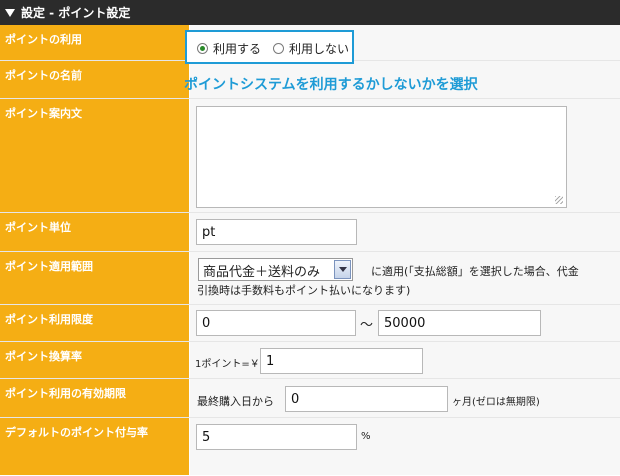  Describe the element at coordinates (331, 85) in the screenshot. I see `annotation-text: ポイントシステムを利用するかしないかを選択` at that location.